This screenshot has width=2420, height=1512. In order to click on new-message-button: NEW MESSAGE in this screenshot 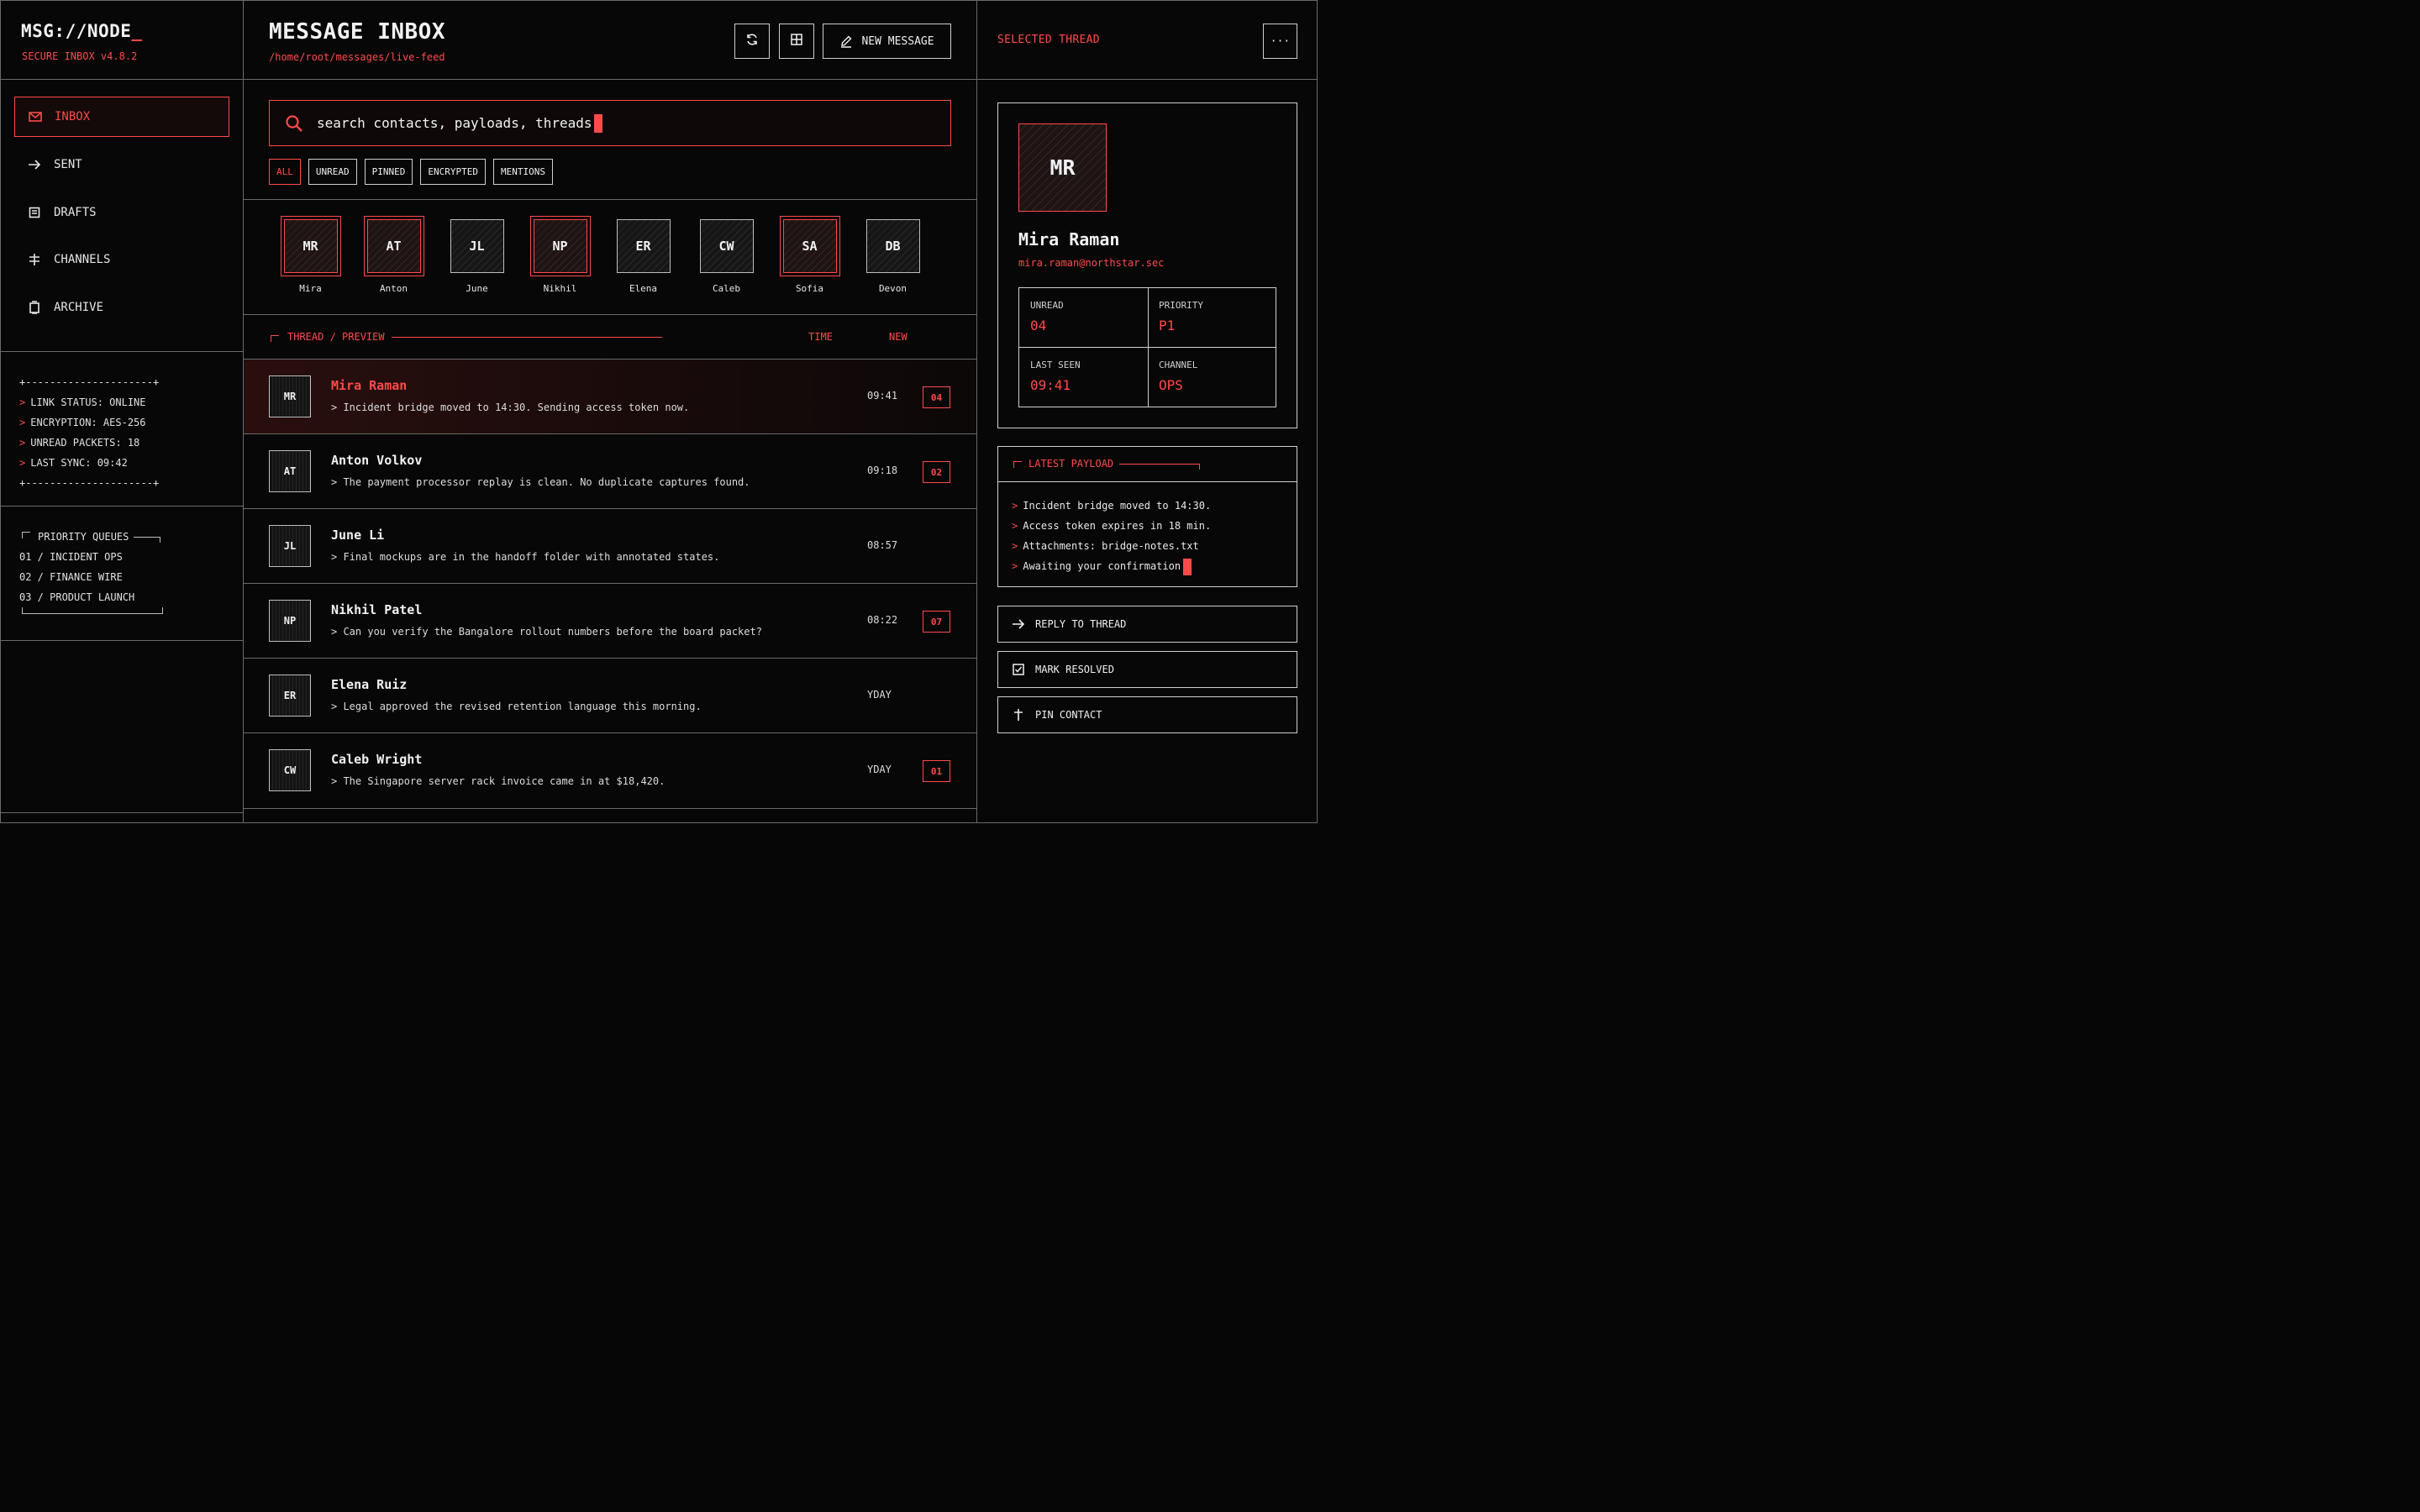, I will do `click(887, 41)`.